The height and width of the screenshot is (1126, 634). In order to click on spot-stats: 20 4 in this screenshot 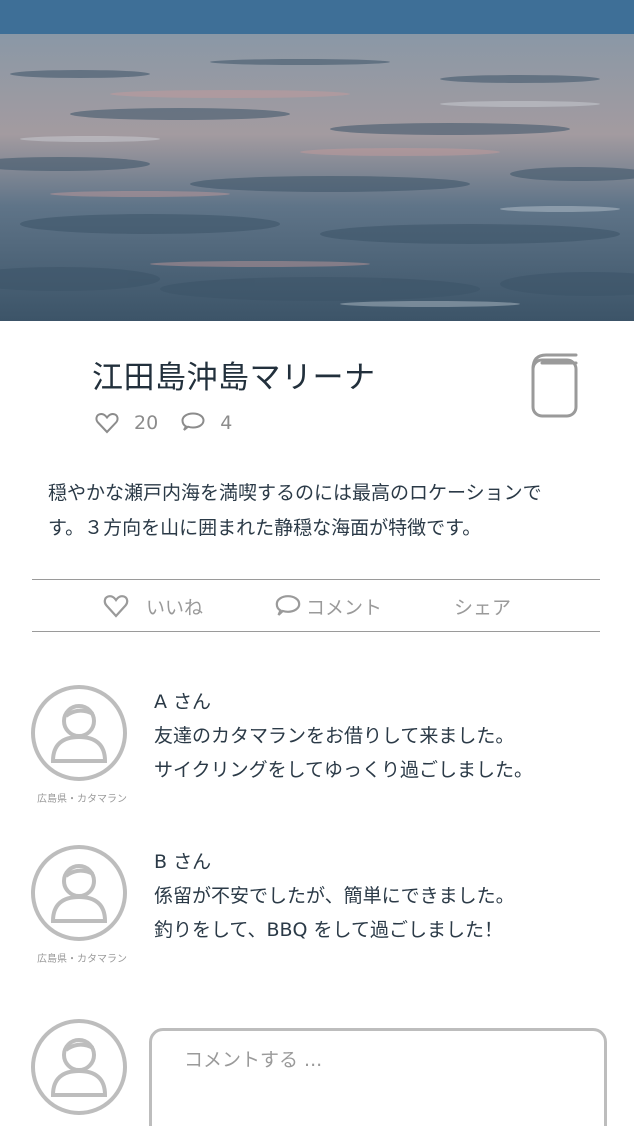, I will do `click(163, 423)`.